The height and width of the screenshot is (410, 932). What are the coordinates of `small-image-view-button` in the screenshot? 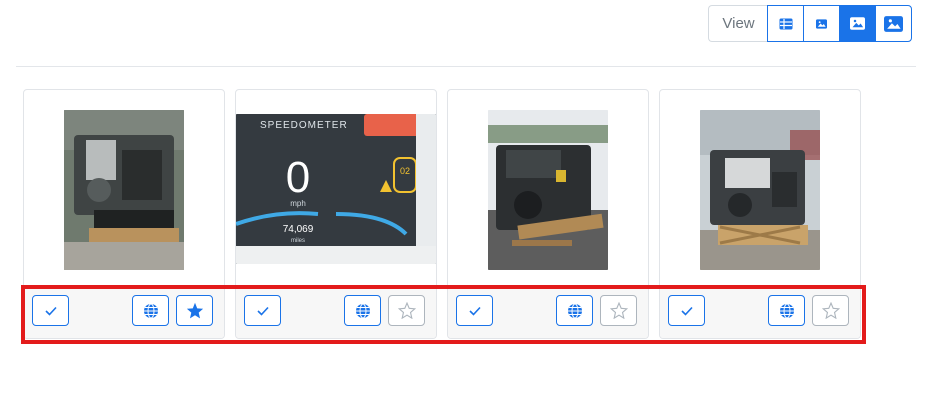 It's located at (821, 23).